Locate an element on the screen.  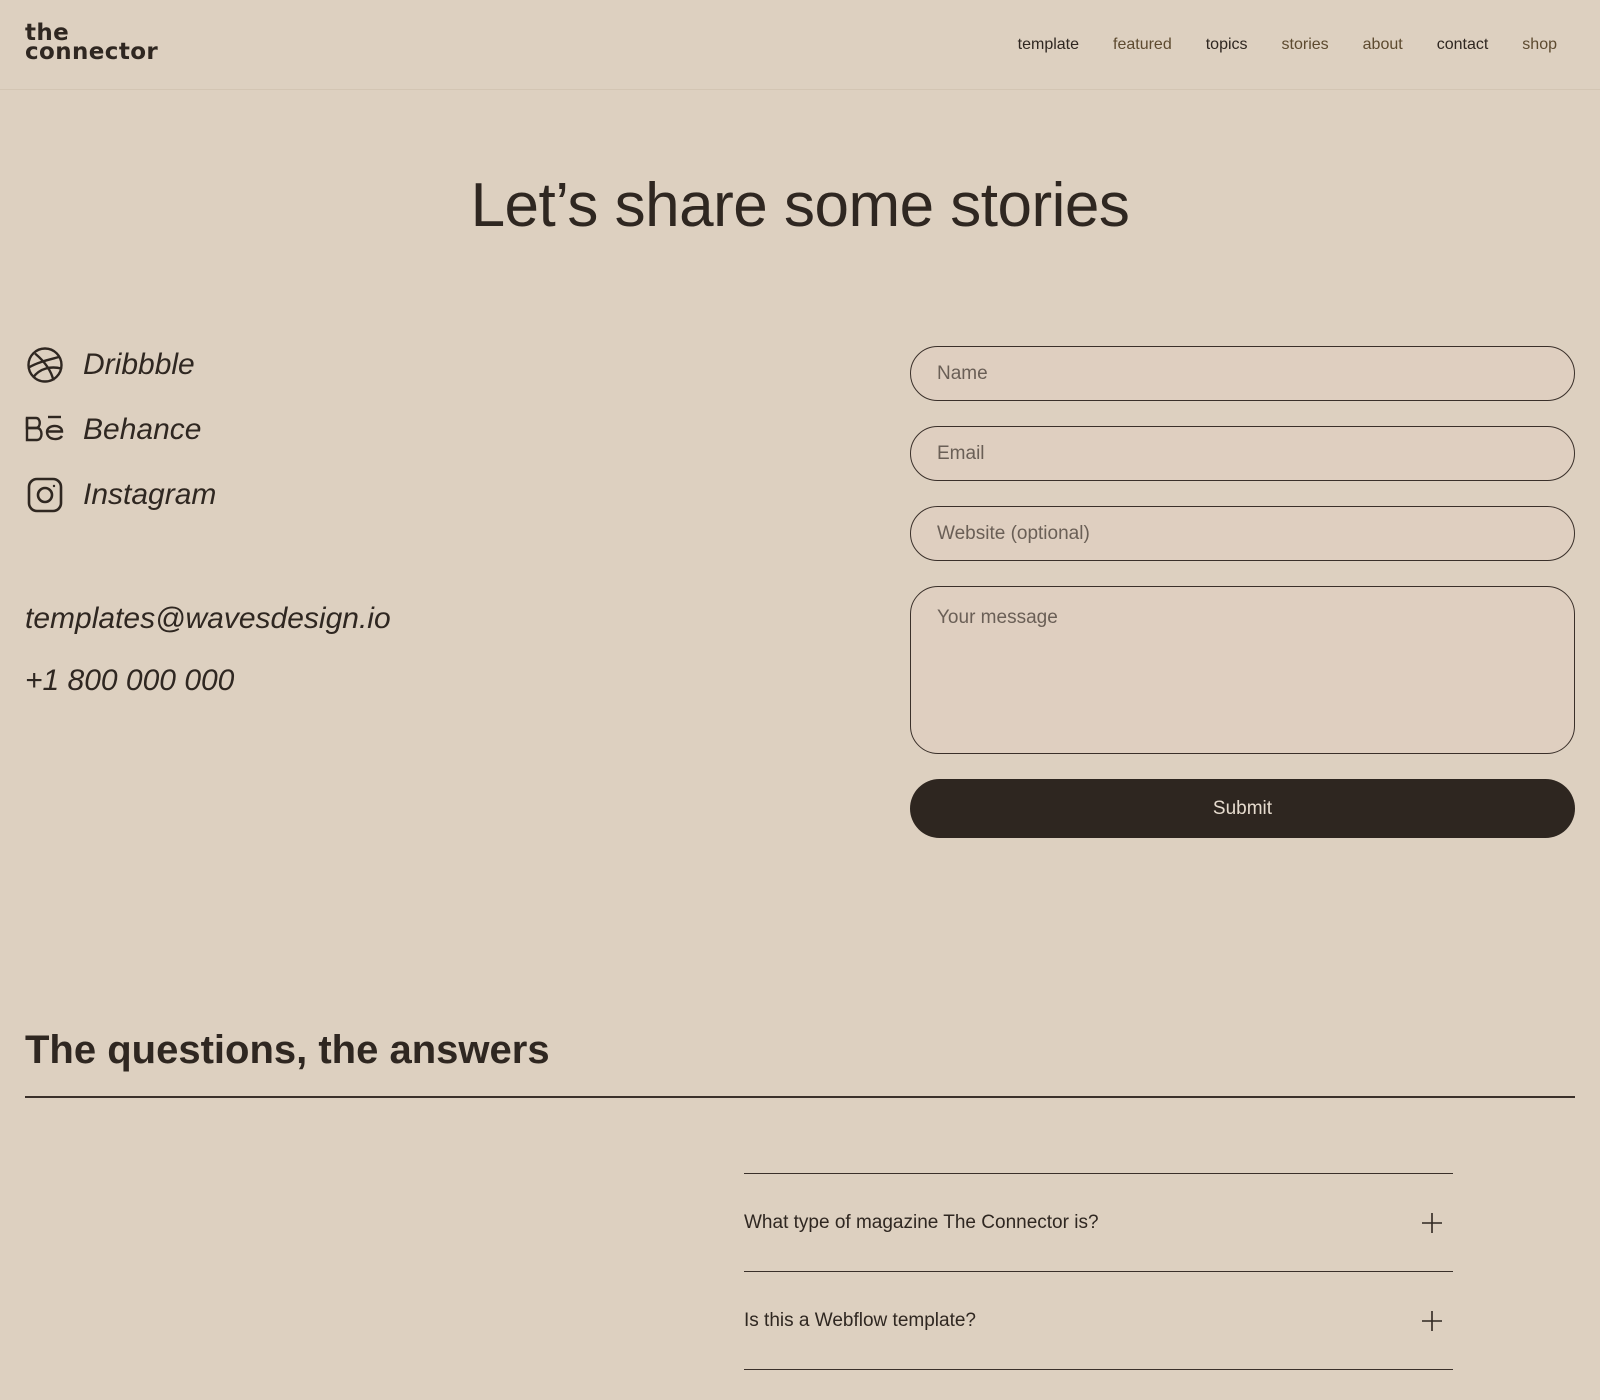
name-field: Name is located at coordinates (1242, 373).